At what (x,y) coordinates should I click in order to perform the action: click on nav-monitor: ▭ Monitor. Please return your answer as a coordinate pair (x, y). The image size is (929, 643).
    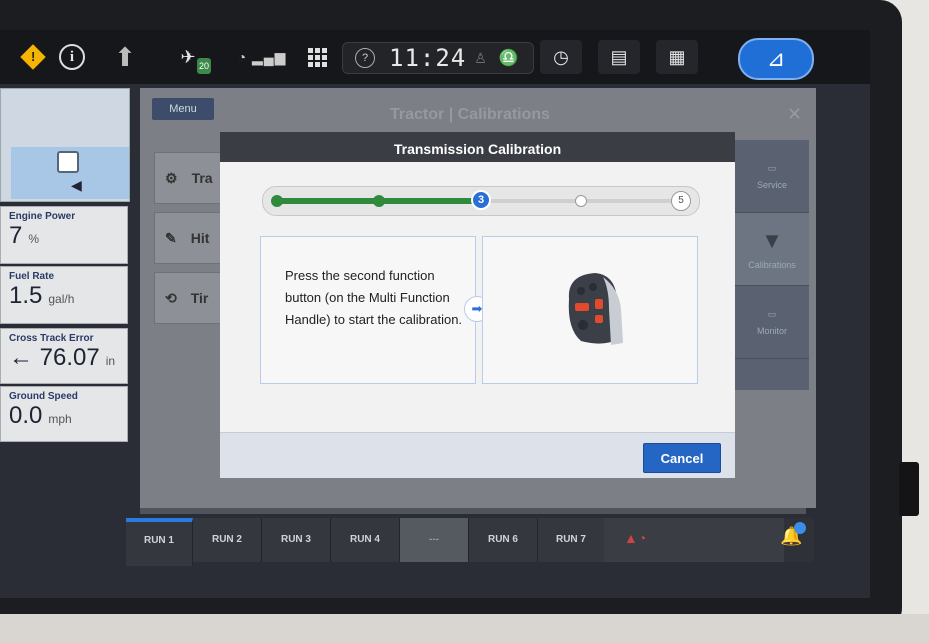
    Looking at the image, I should click on (772, 322).